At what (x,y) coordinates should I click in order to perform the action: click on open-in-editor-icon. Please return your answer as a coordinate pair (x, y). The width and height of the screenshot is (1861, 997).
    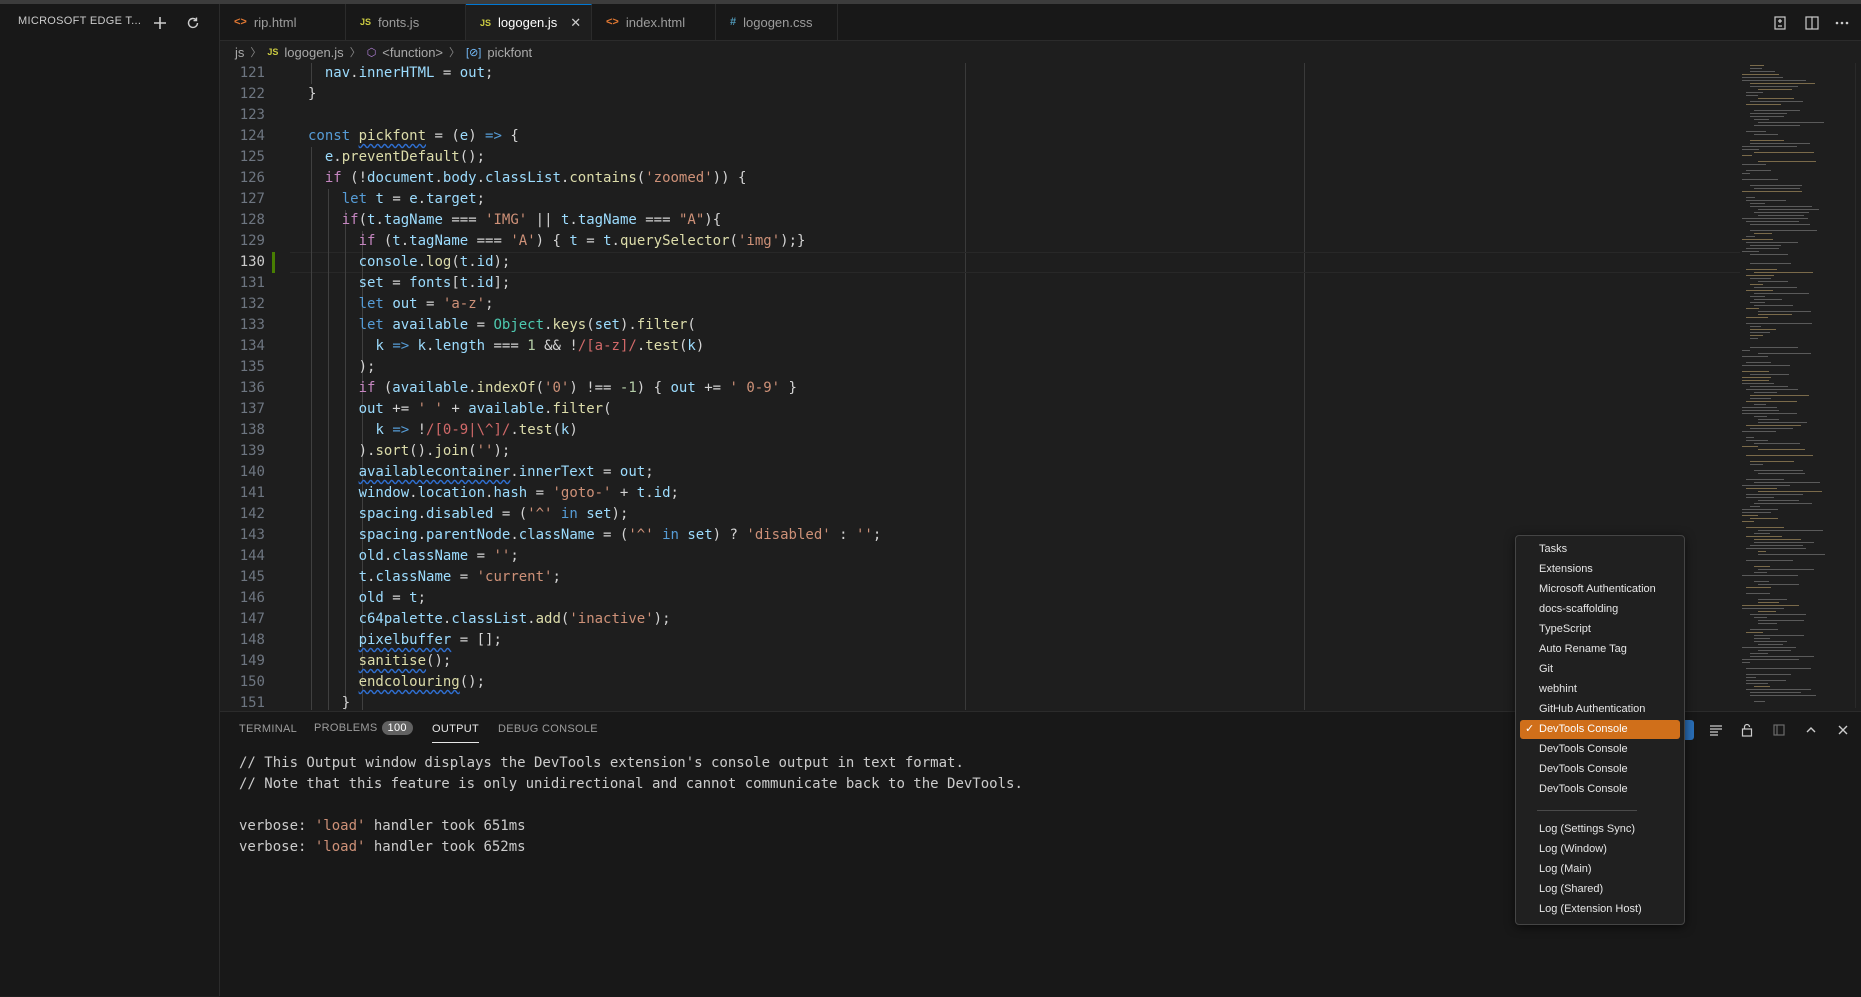
    Looking at the image, I should click on (1779, 730).